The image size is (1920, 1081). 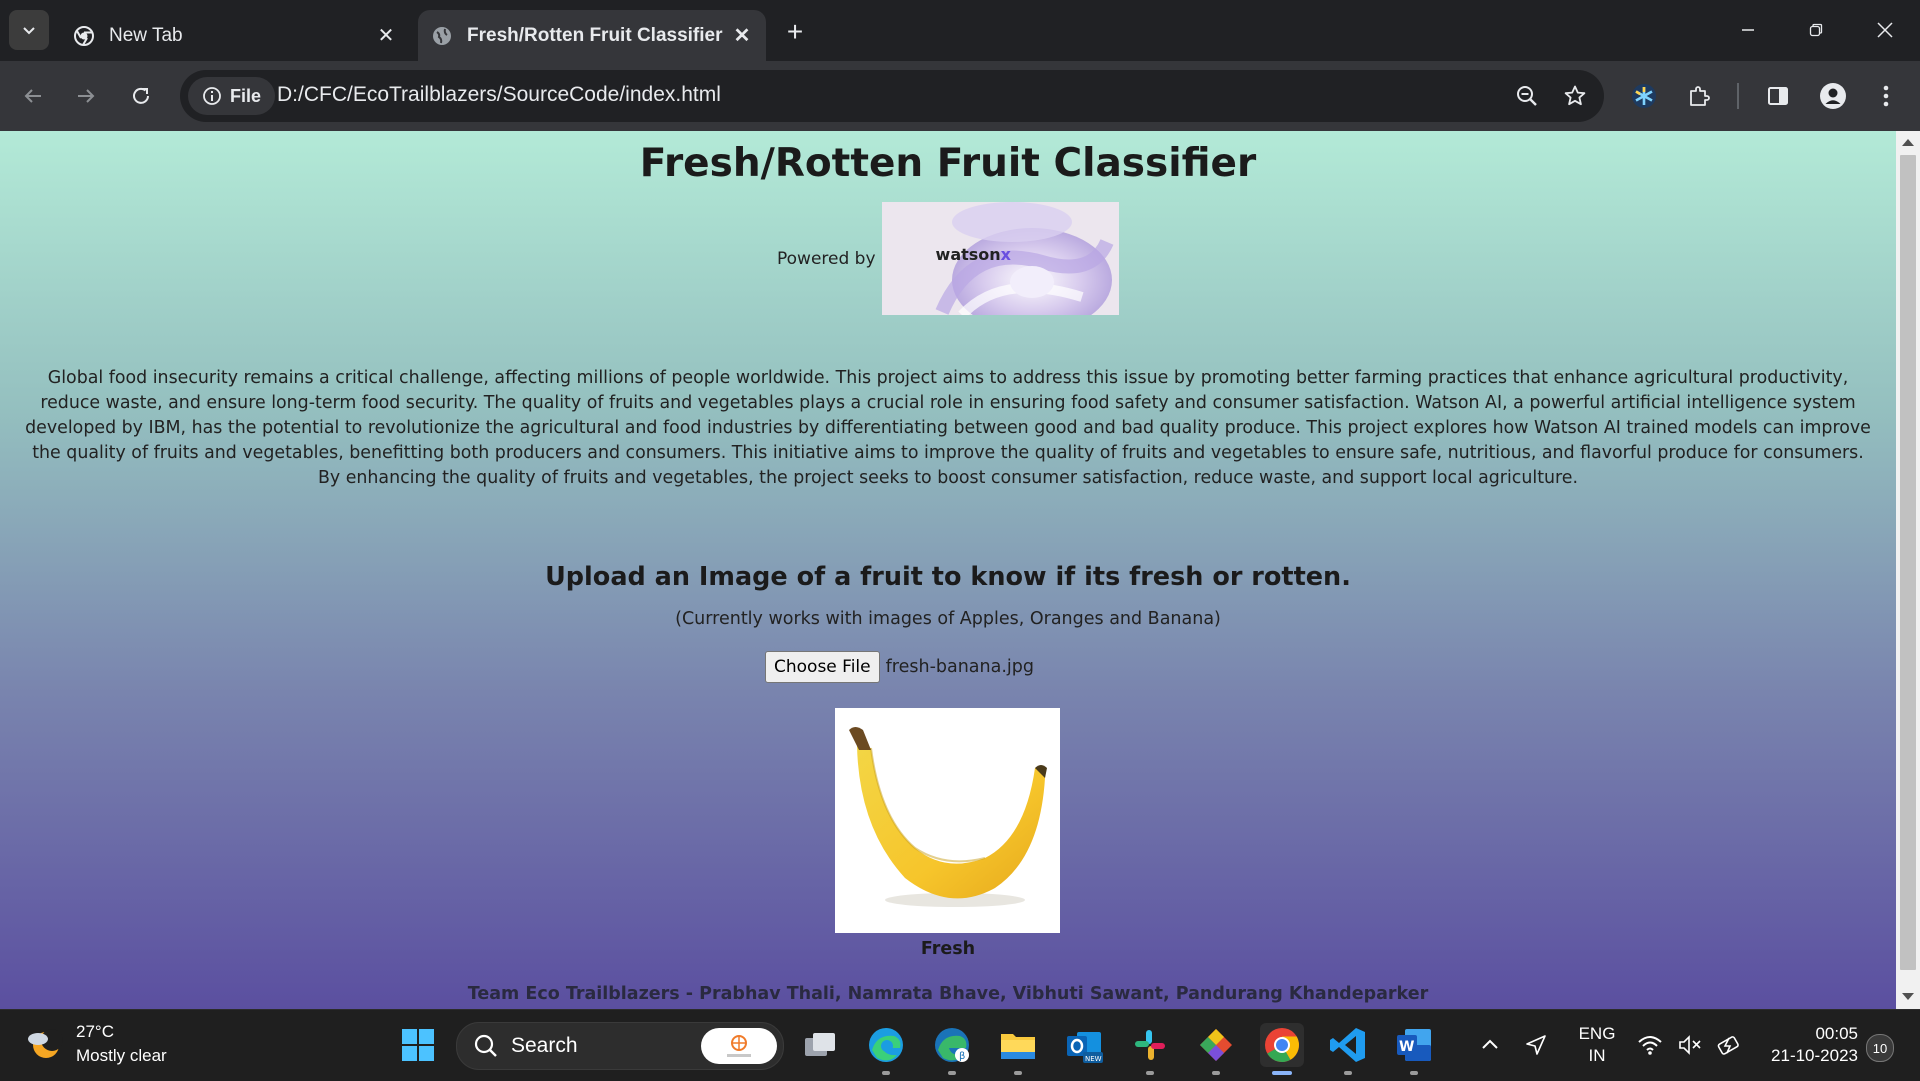 I want to click on profile-button, so click(x=1833, y=96).